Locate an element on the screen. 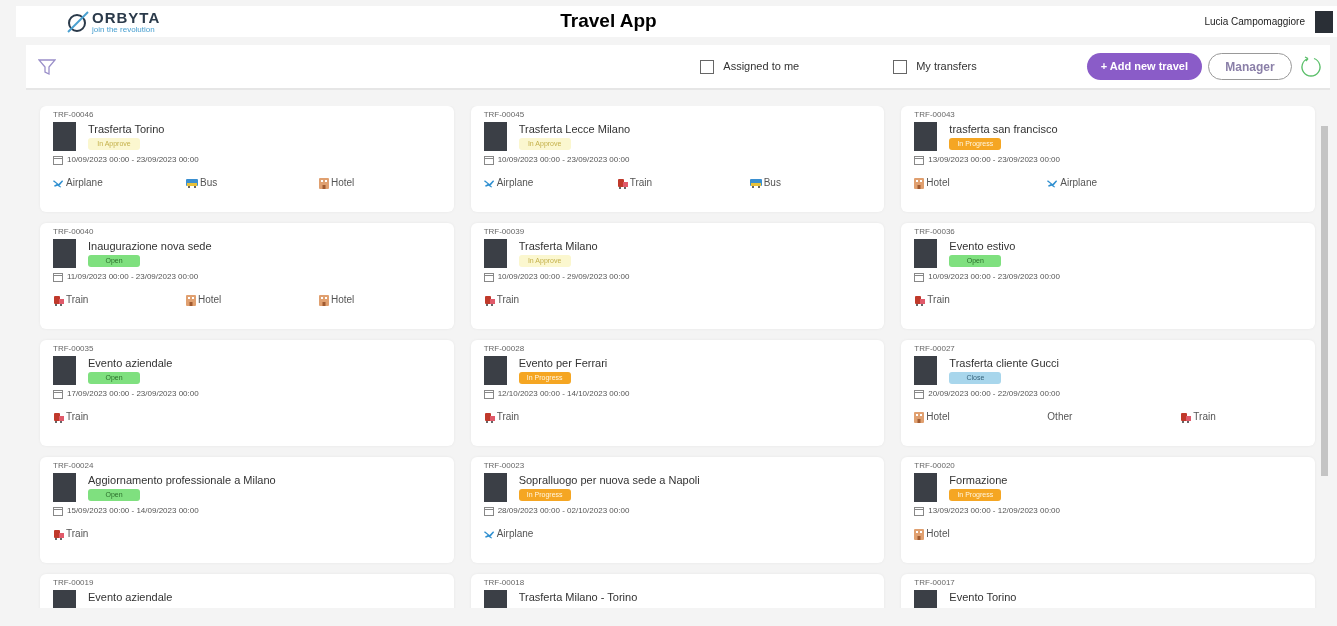 This screenshot has width=1337, height=626. date-range: 28/09/2023 00:00 - 02/10/2023 00:00 is located at coordinates (563, 511).